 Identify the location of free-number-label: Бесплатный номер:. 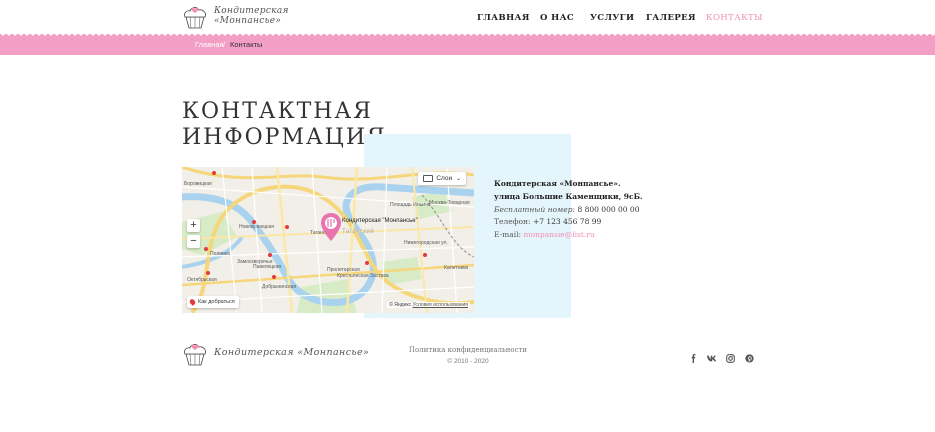
(535, 209).